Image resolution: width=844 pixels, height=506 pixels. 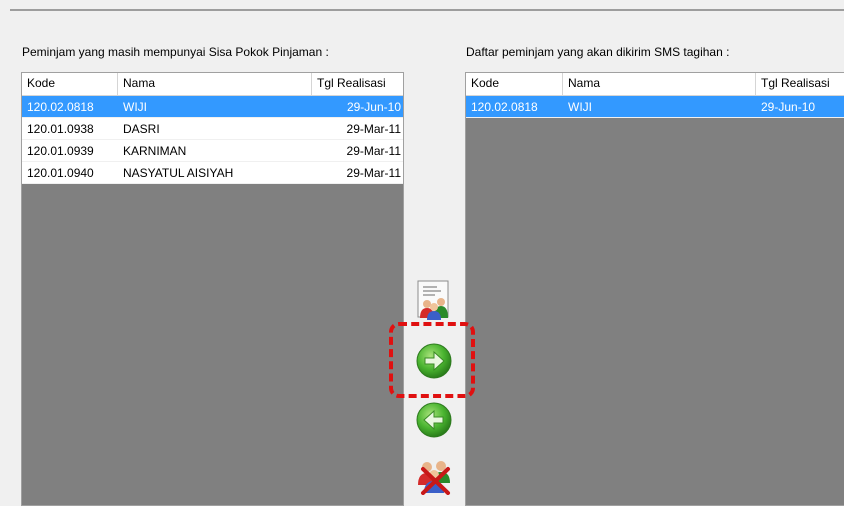 I want to click on left-list-header: Kode Nama Tgl Realisasi, so click(x=212, y=84).